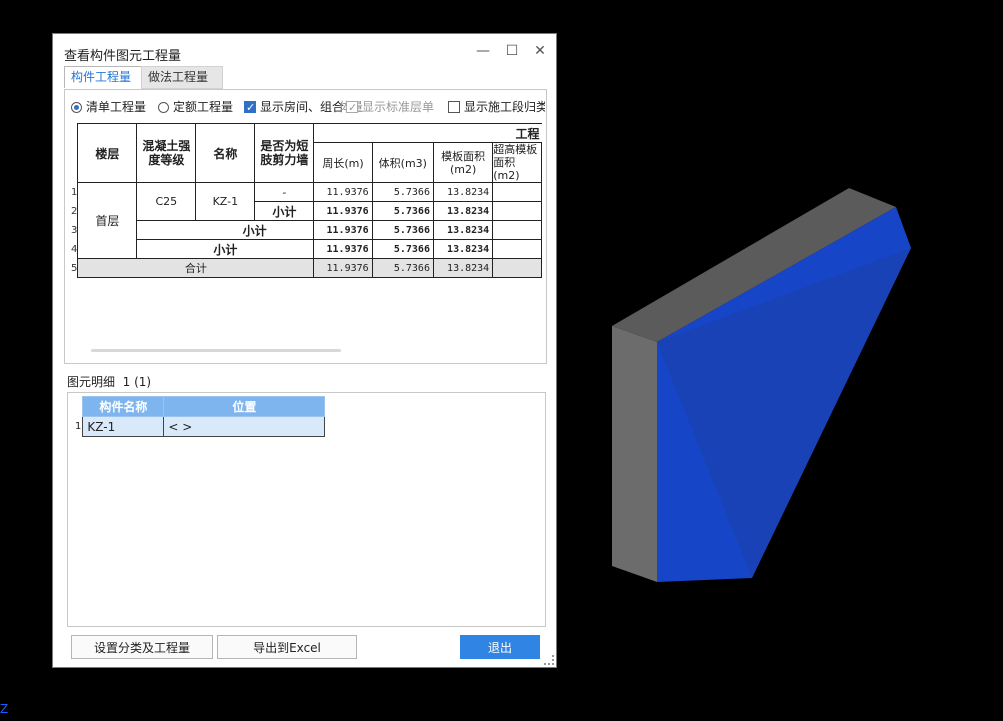 The image size is (1003, 721). What do you see at coordinates (123, 56) in the screenshot?
I see `dialog-title: 查看构件图元工程量` at bounding box center [123, 56].